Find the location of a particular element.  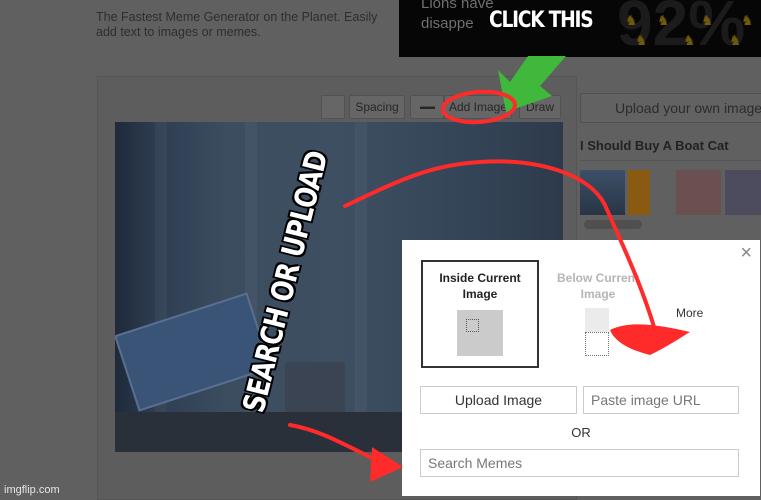

option-below-label: Below Current Image is located at coordinates (597, 286).